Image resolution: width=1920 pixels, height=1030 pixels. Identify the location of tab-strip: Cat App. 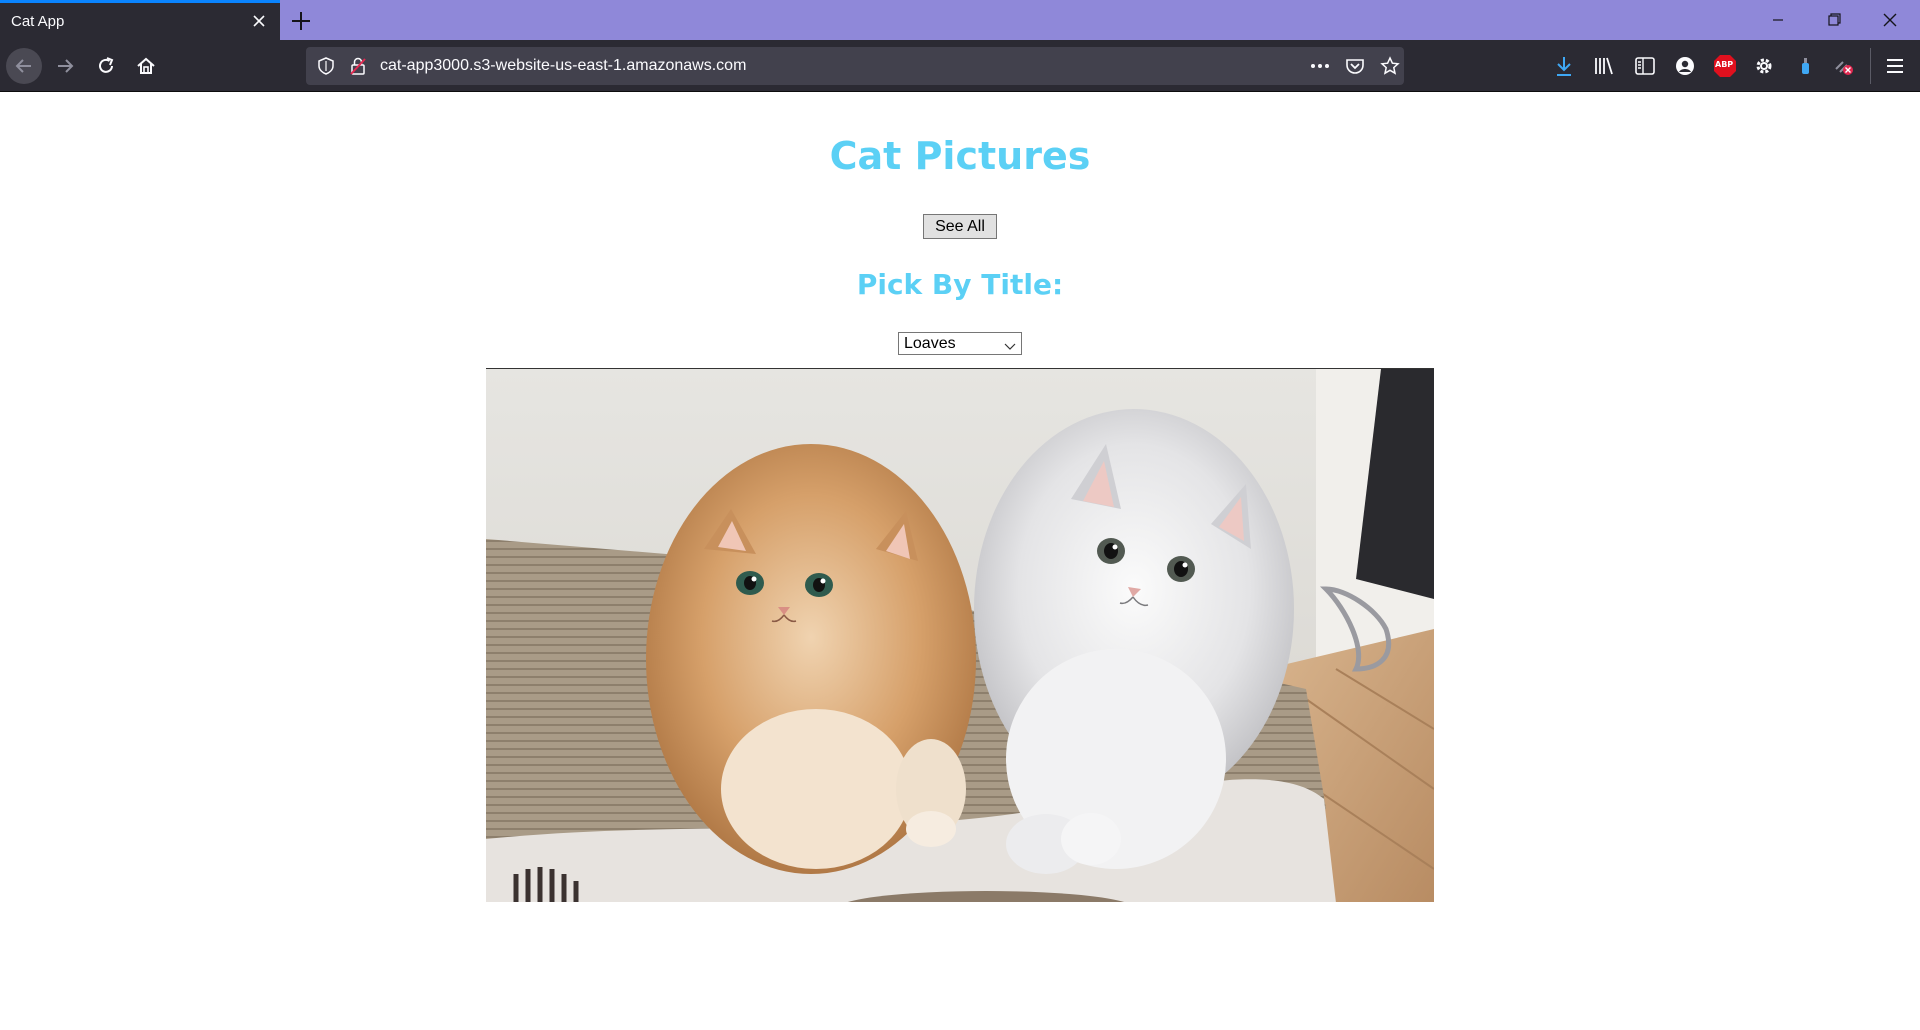
(960, 20).